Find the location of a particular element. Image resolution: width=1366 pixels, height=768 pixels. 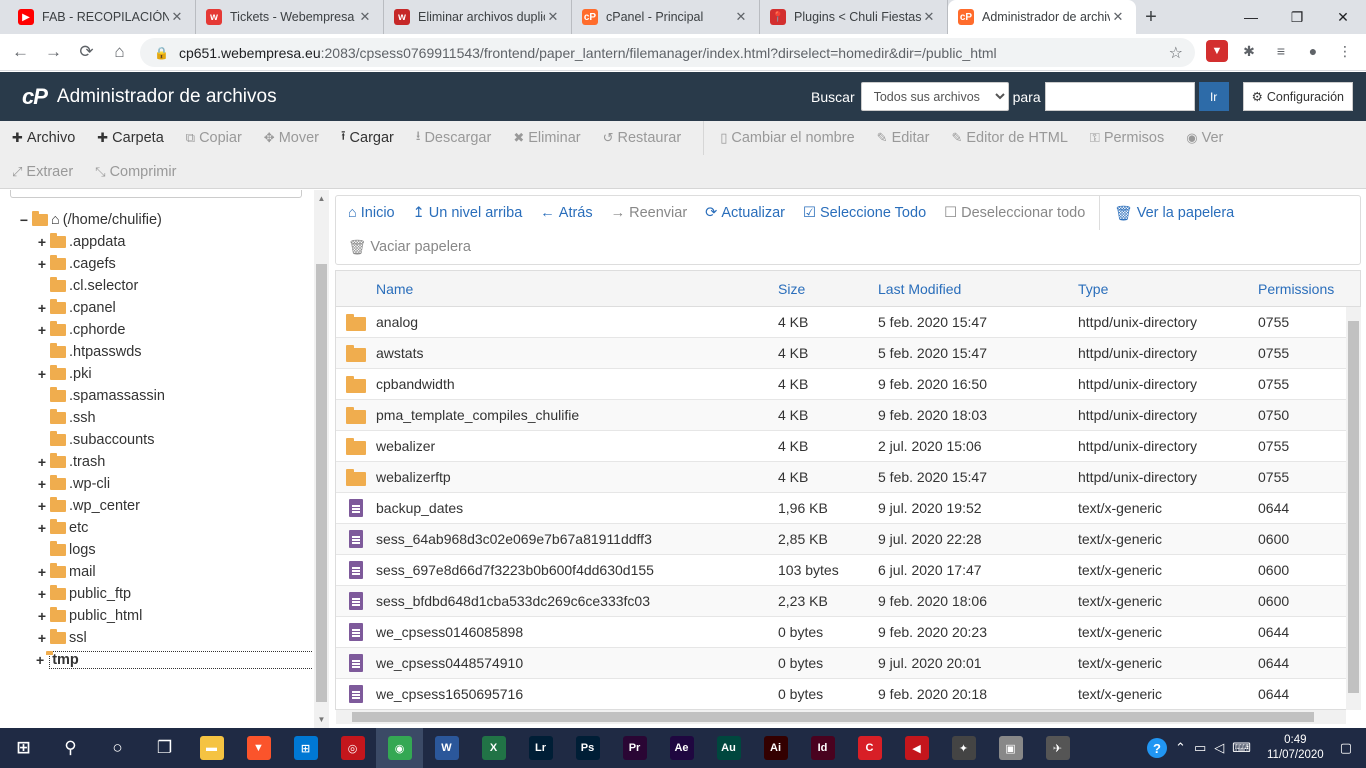

tree-item: + .cphorde is located at coordinates (156, 330).